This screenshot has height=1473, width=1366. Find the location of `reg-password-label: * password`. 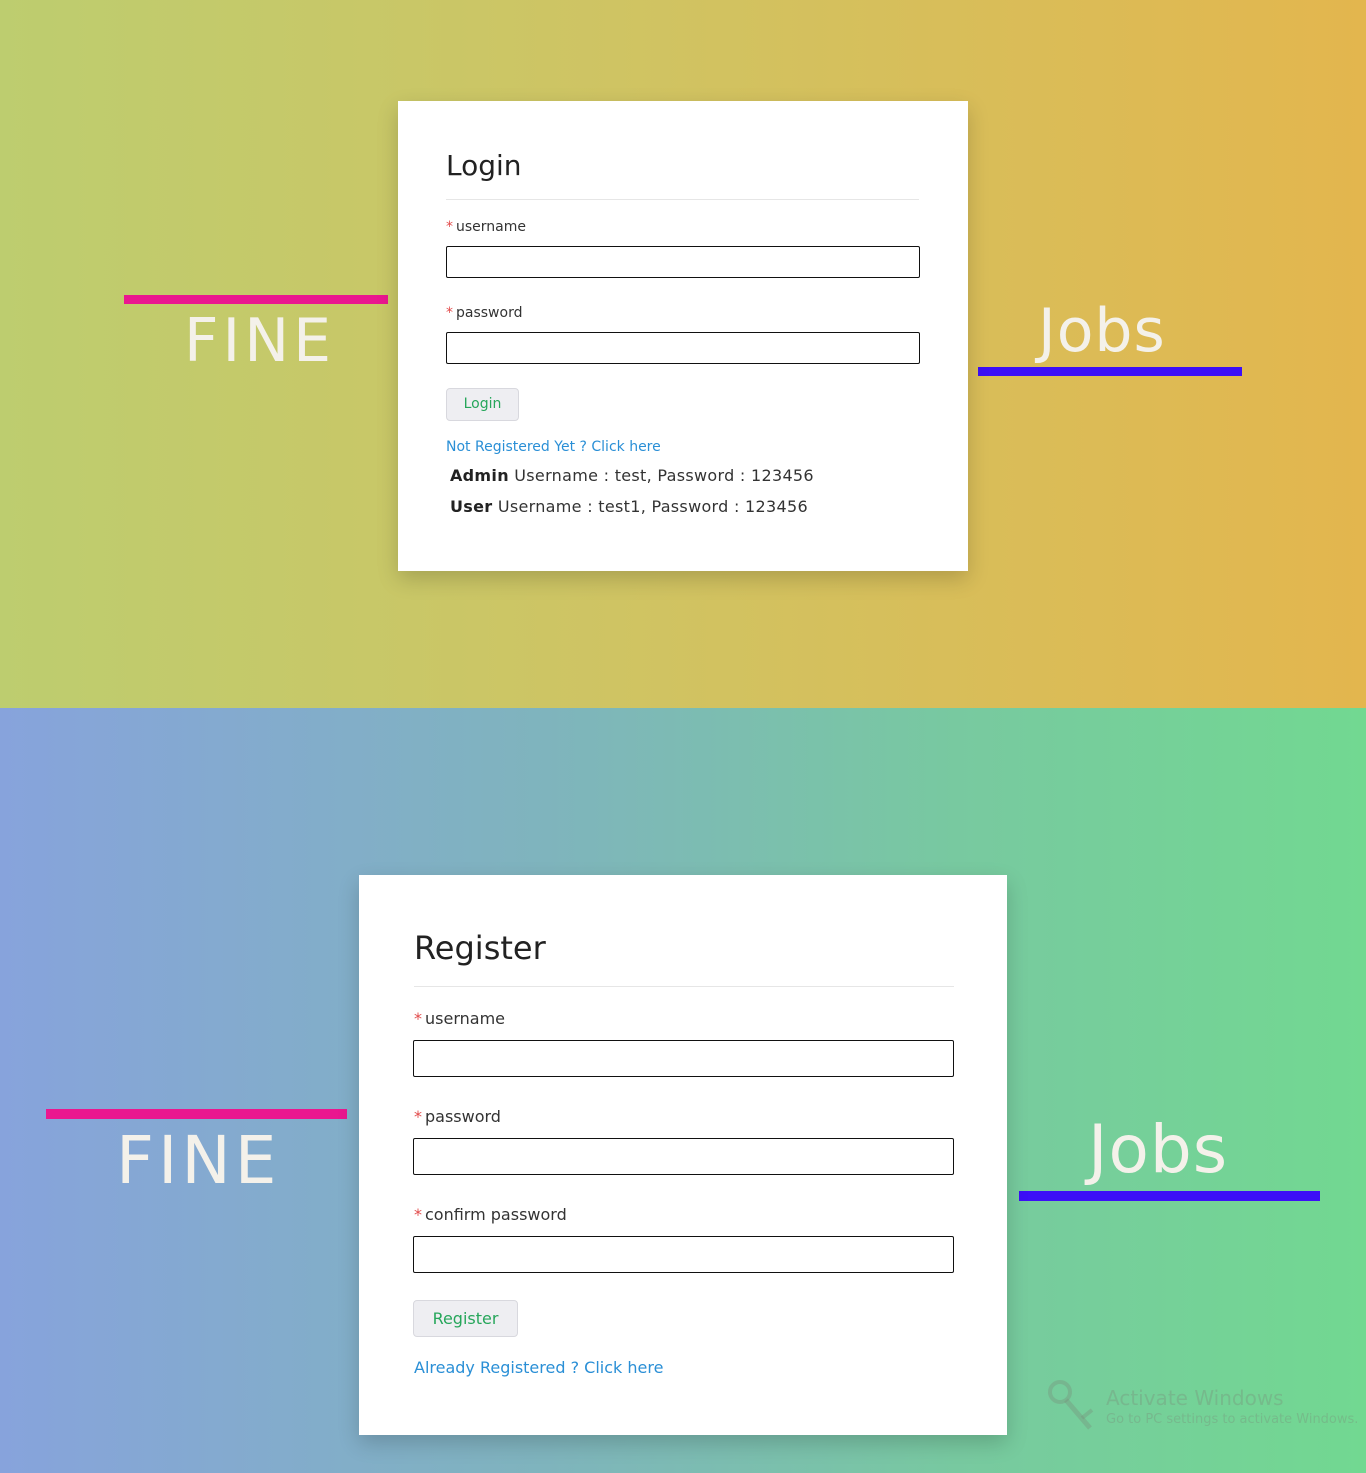

reg-password-label: * password is located at coordinates (457, 1116).